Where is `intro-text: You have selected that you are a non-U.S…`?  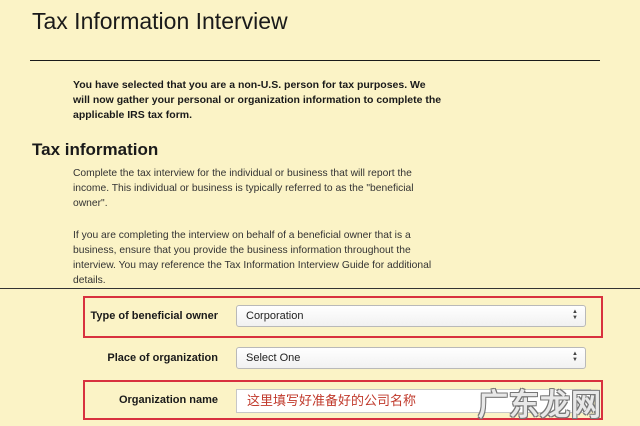 intro-text: You have selected that you are a non-U.S… is located at coordinates (257, 100).